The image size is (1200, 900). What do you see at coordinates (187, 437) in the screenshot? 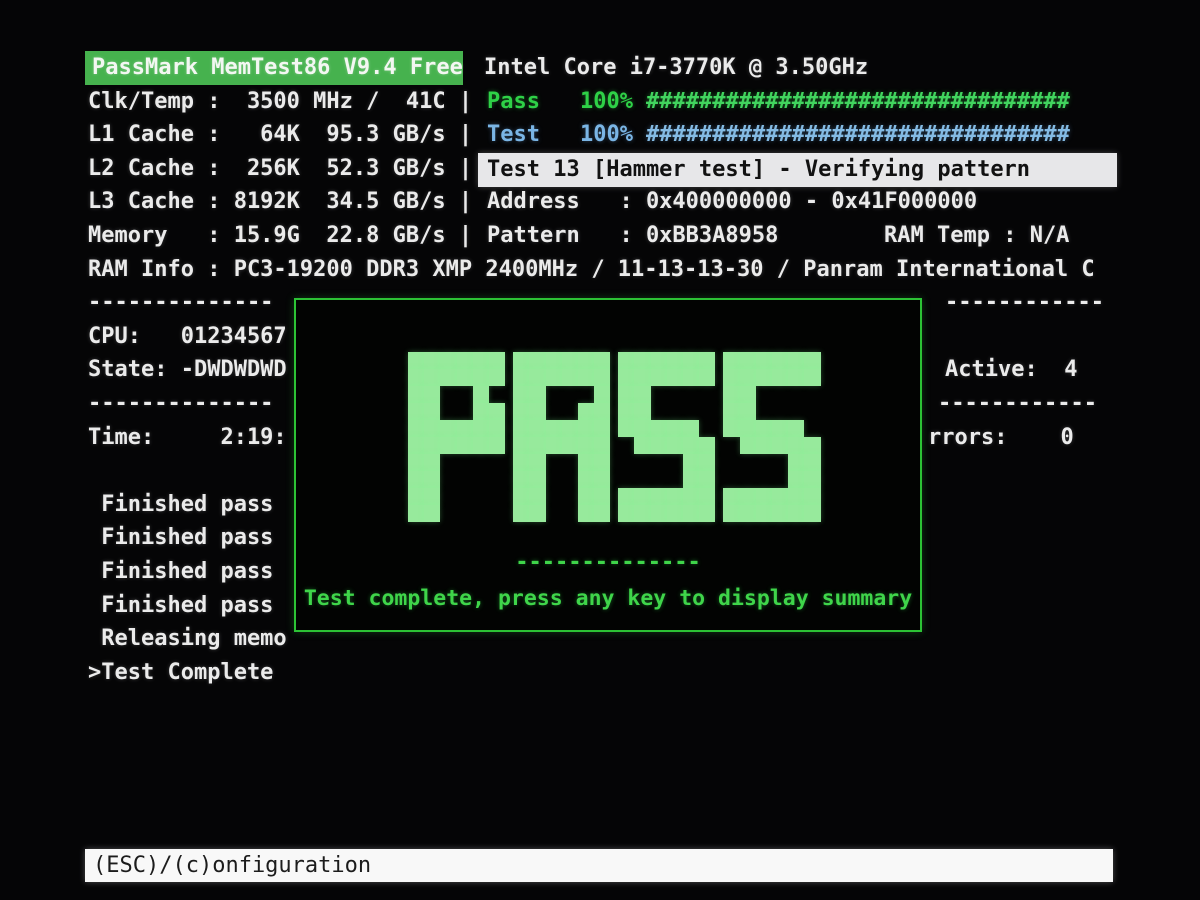
I see `time-row: Time: 2:19:` at bounding box center [187, 437].